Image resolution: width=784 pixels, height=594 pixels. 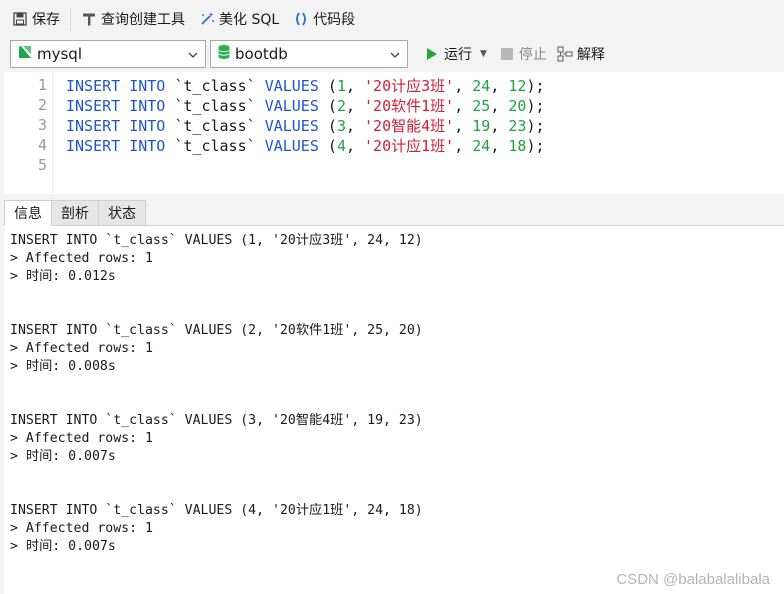 I want to click on run-controls: 运行 ▼ 停止 解释, so click(x=515, y=54).